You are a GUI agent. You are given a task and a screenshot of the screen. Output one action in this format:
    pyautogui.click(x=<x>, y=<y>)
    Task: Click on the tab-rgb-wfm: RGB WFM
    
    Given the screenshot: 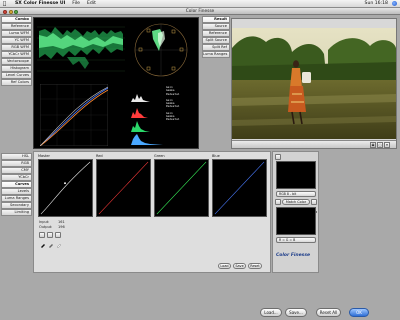 What is the action you would take?
    pyautogui.click(x=16, y=47)
    